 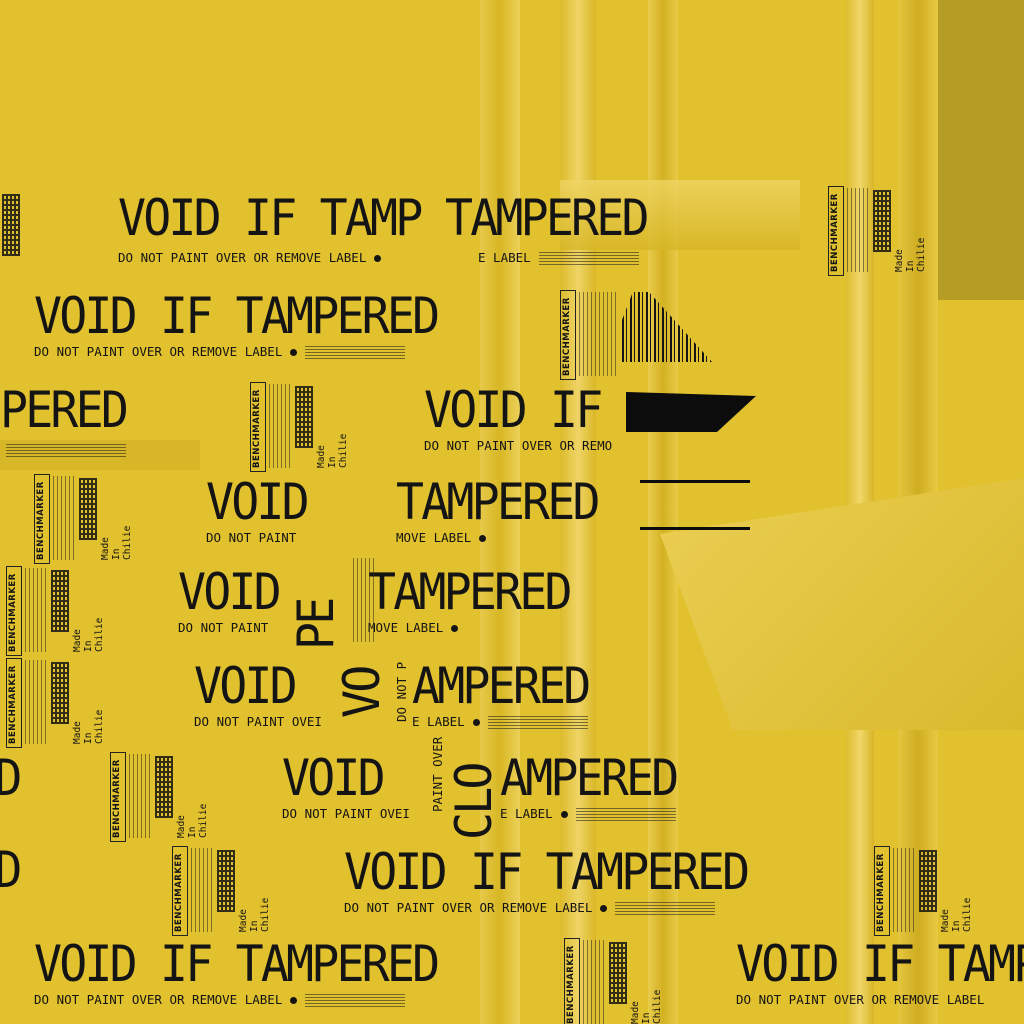 I want to click on label-slice: VOID DO NOT PAINT OVEI, so click(x=350, y=790).